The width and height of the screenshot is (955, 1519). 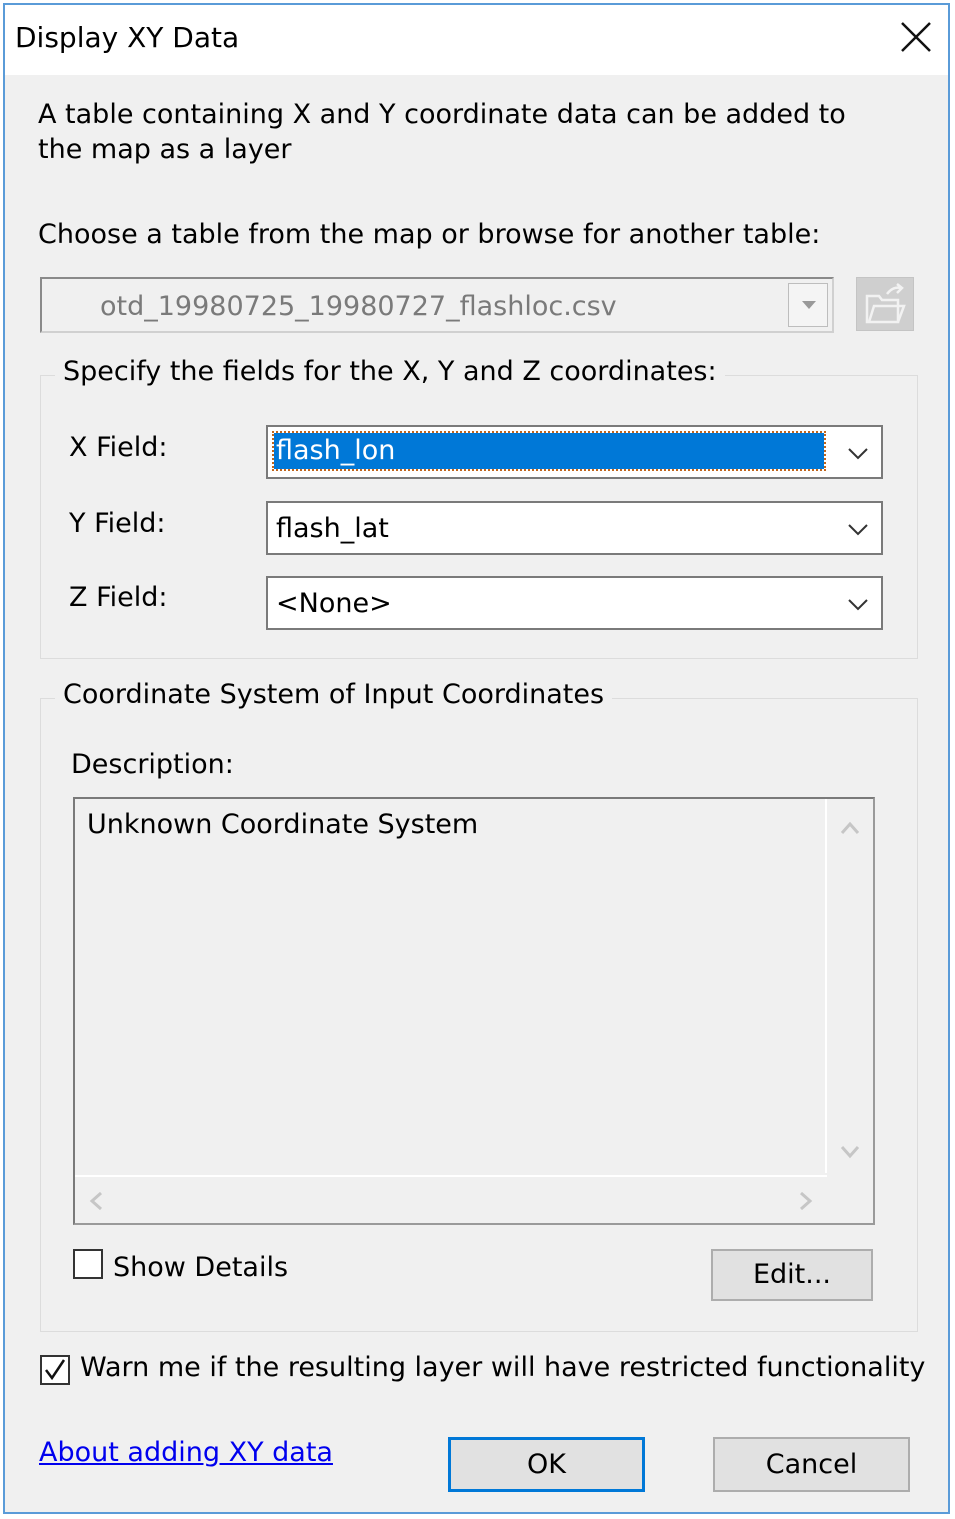 What do you see at coordinates (334, 603) in the screenshot?
I see `z-field-value: <None>` at bounding box center [334, 603].